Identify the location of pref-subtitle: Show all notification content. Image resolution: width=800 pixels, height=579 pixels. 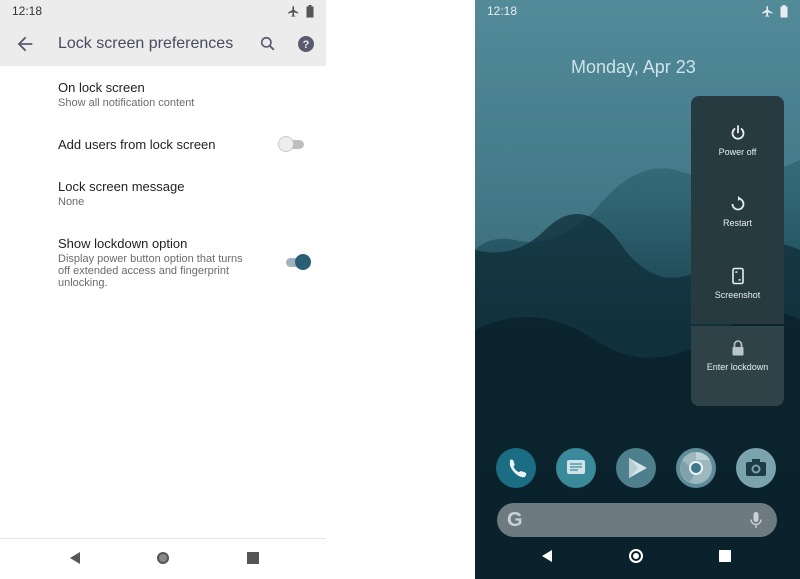
(126, 103).